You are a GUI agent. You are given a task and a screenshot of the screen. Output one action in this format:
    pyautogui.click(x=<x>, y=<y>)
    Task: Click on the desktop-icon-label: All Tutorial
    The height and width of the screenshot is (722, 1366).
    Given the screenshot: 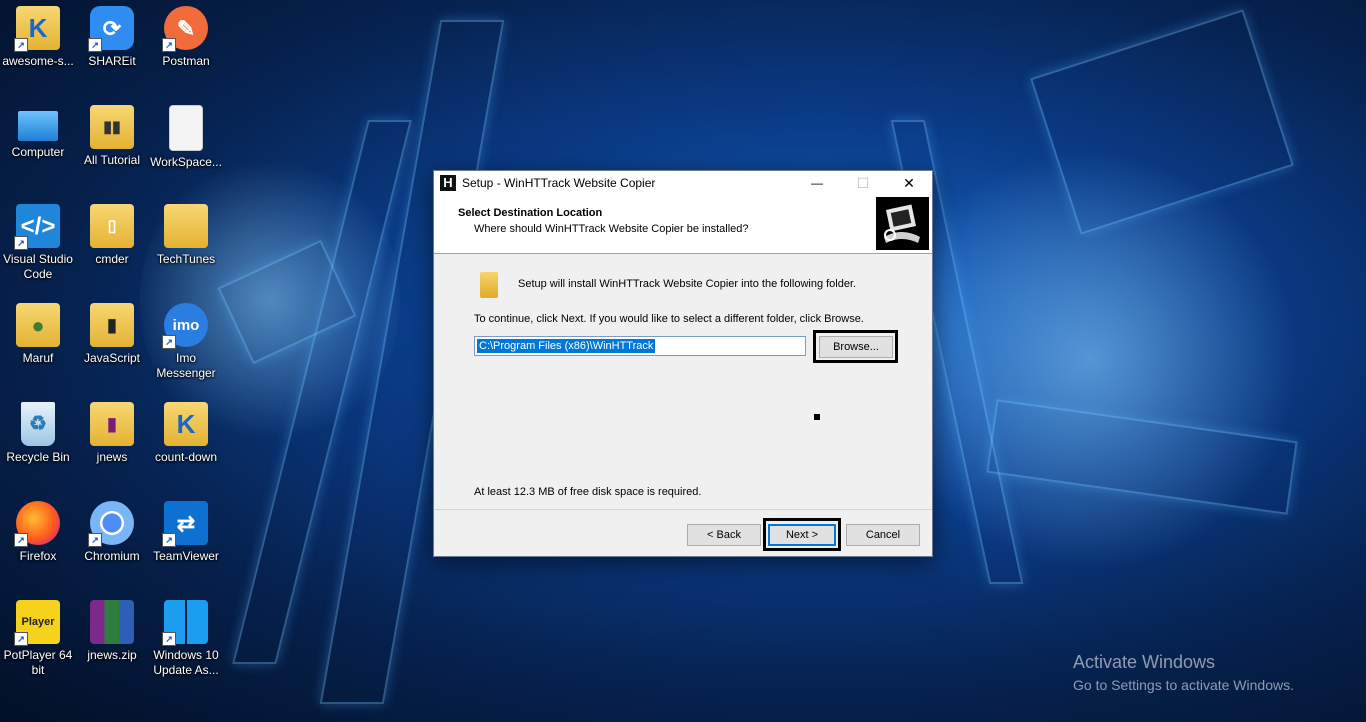 What is the action you would take?
    pyautogui.click(x=112, y=160)
    